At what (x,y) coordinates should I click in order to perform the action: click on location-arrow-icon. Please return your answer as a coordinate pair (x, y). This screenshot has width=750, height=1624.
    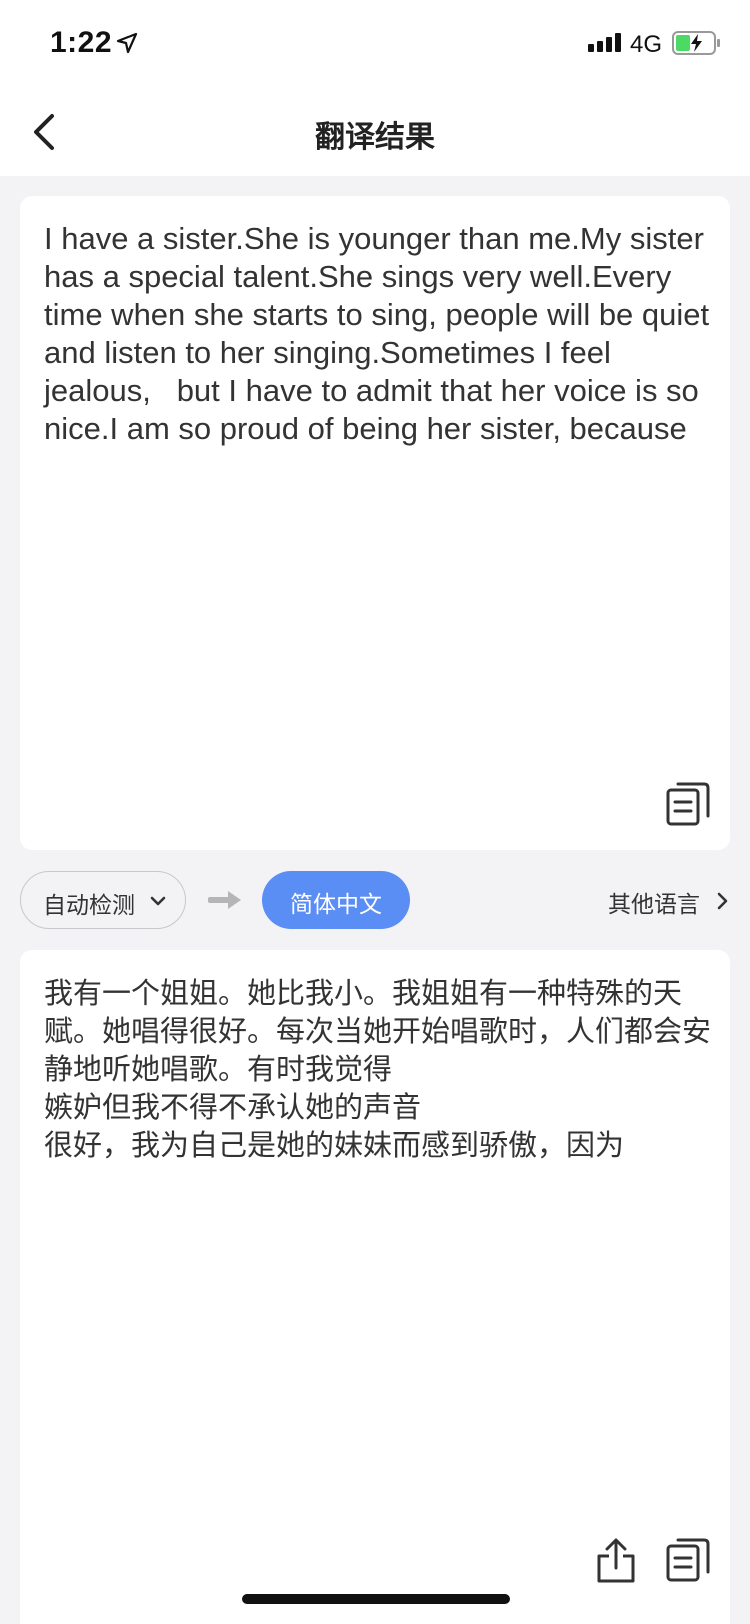
    Looking at the image, I should click on (127, 43).